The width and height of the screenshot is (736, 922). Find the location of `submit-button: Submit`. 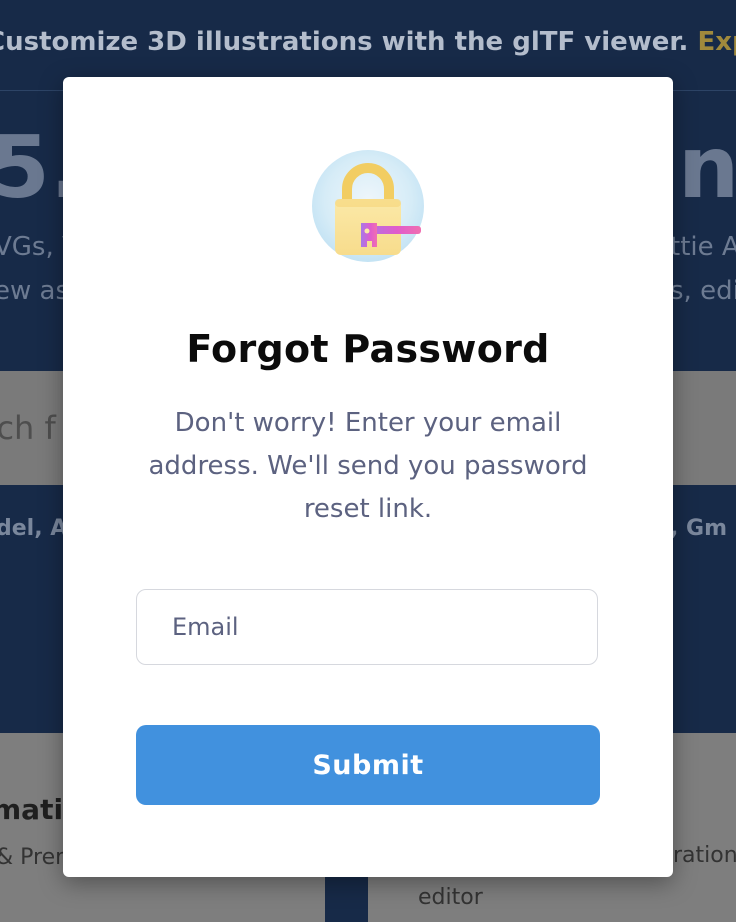

submit-button: Submit is located at coordinates (368, 765).